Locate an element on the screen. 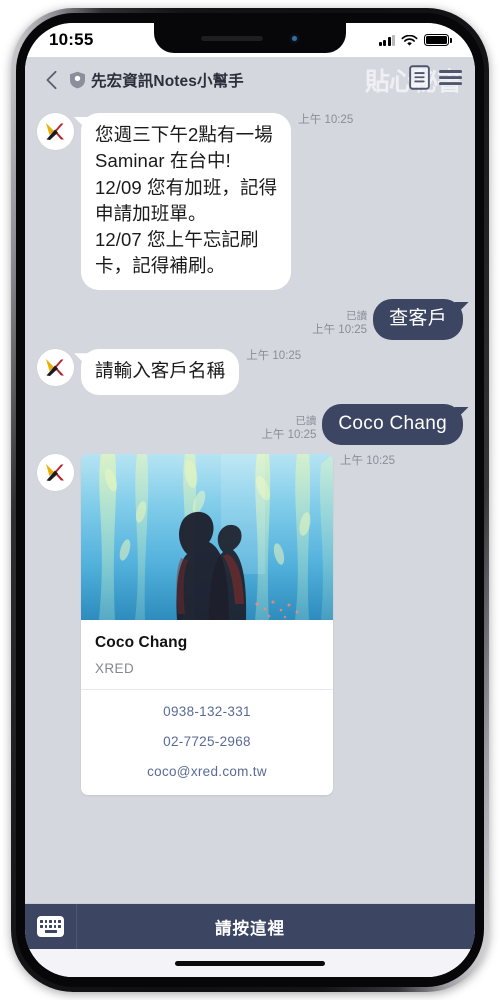 This screenshot has width=500, height=1000. signal-bars-icon is located at coordinates (386, 40).